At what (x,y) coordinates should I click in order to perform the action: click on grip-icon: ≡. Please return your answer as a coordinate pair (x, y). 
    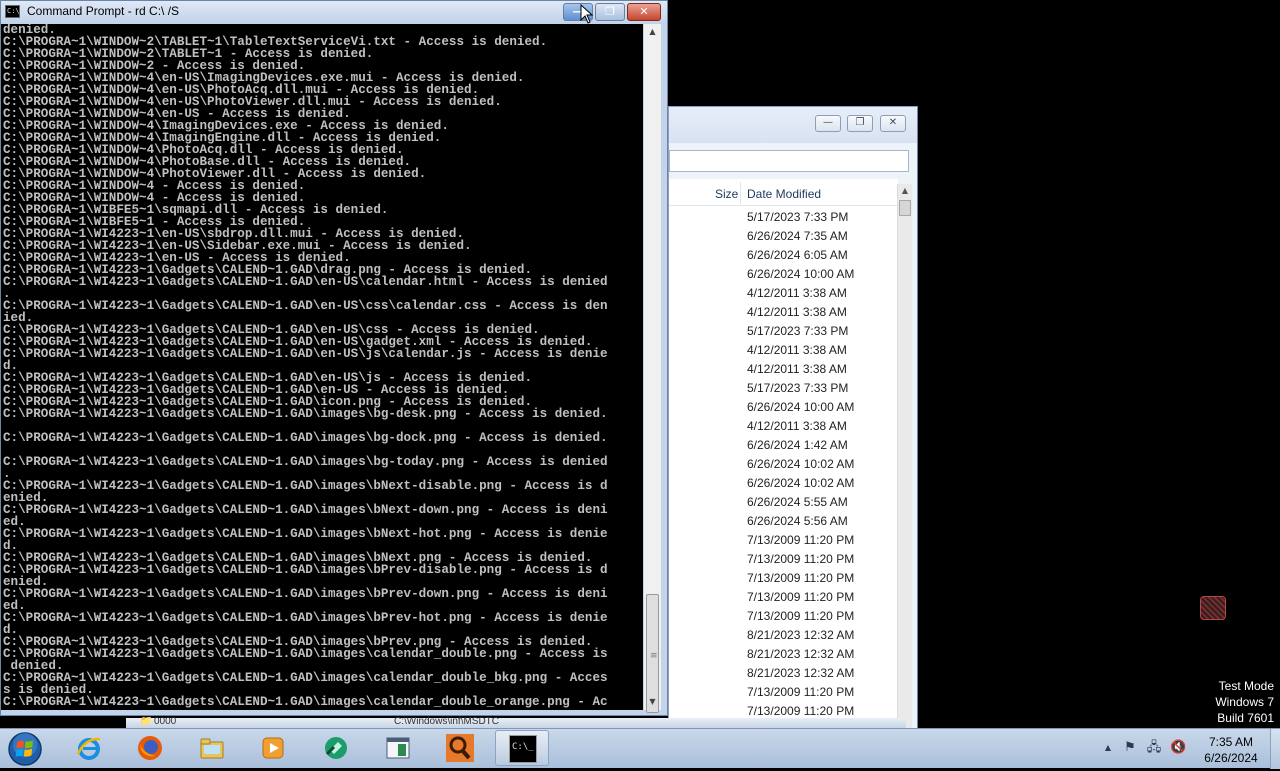
    Looking at the image, I should click on (654, 656).